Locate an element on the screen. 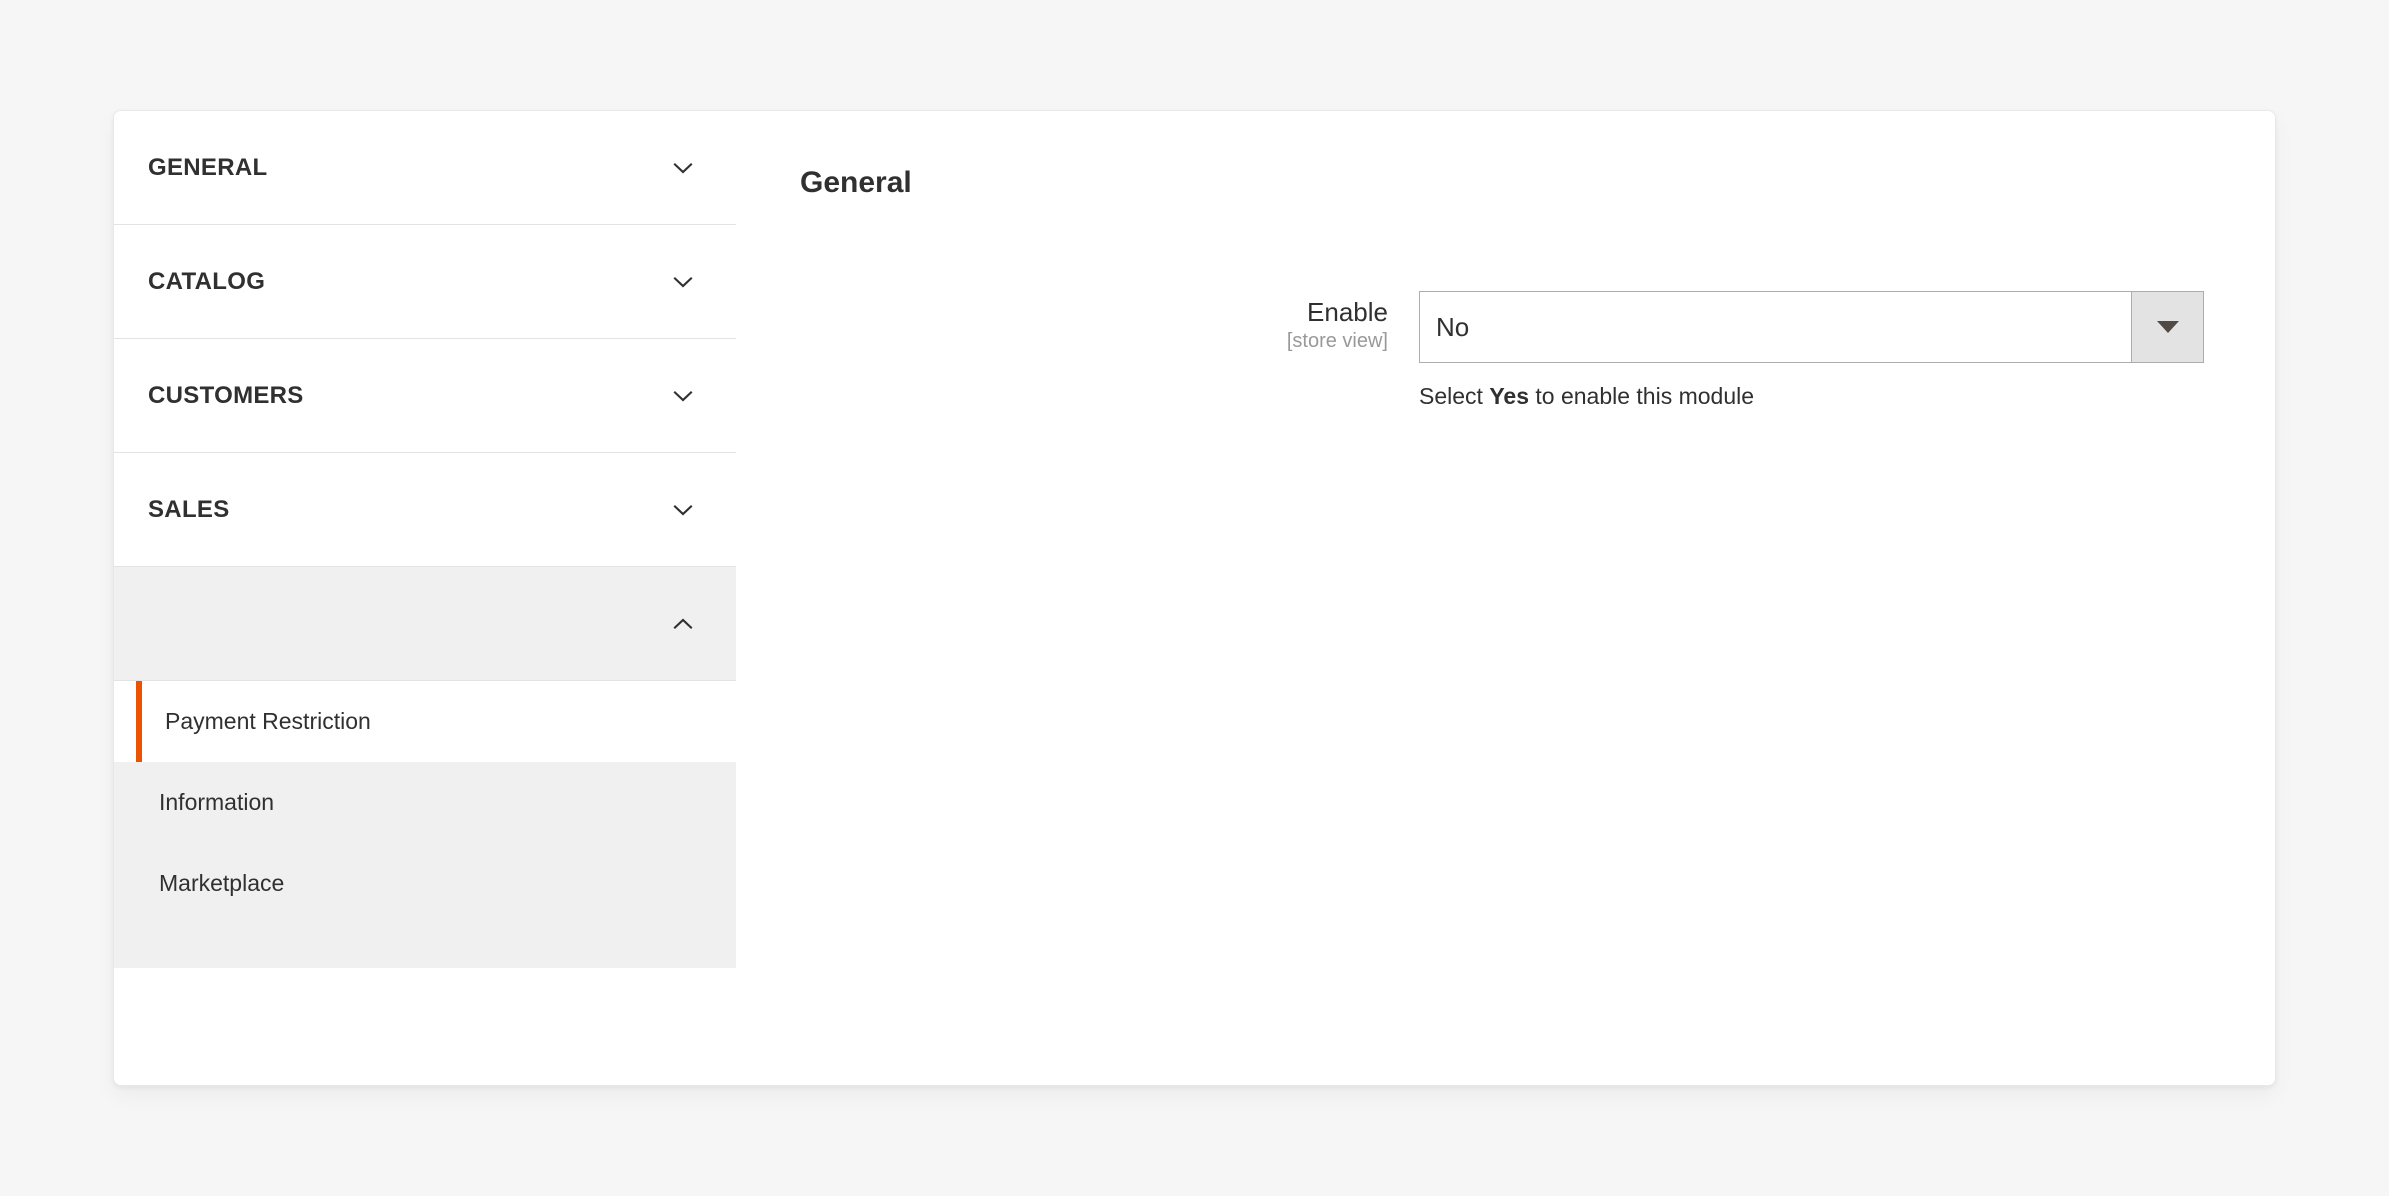  sidebar-section-general: GENERAL is located at coordinates (425, 168).